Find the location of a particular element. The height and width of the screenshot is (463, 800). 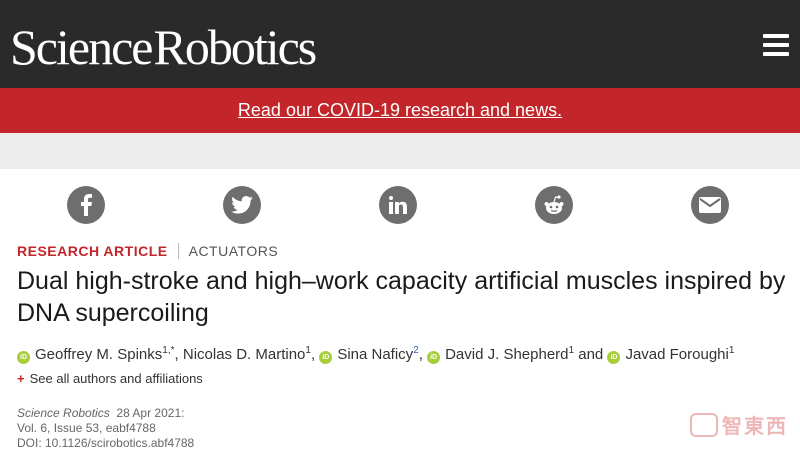

covid-banner: Read our COVID-19 research and news. is located at coordinates (400, 110).